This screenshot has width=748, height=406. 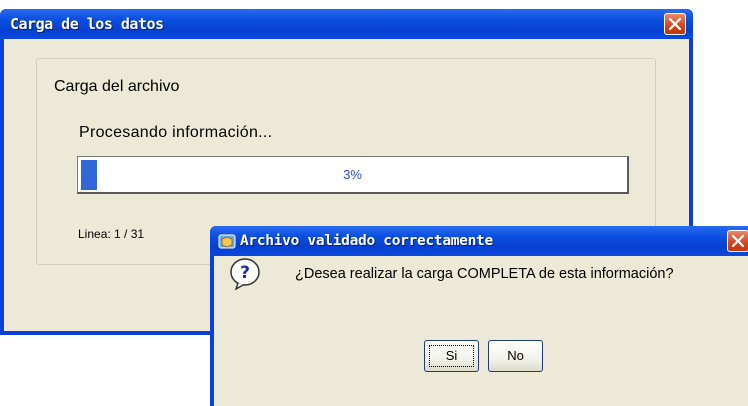 I want to click on group-title: Carga del archivo, so click(x=118, y=87).